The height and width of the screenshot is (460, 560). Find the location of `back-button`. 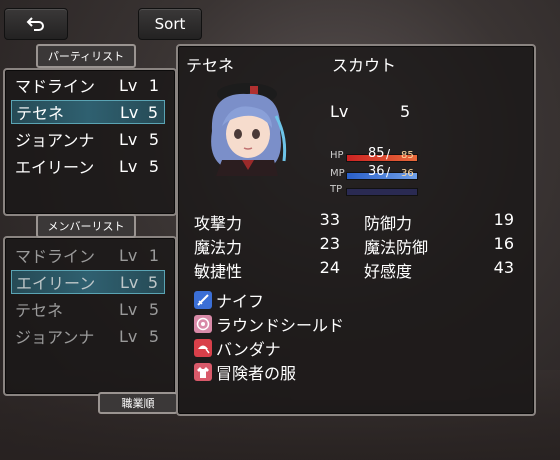

back-button is located at coordinates (36, 24).